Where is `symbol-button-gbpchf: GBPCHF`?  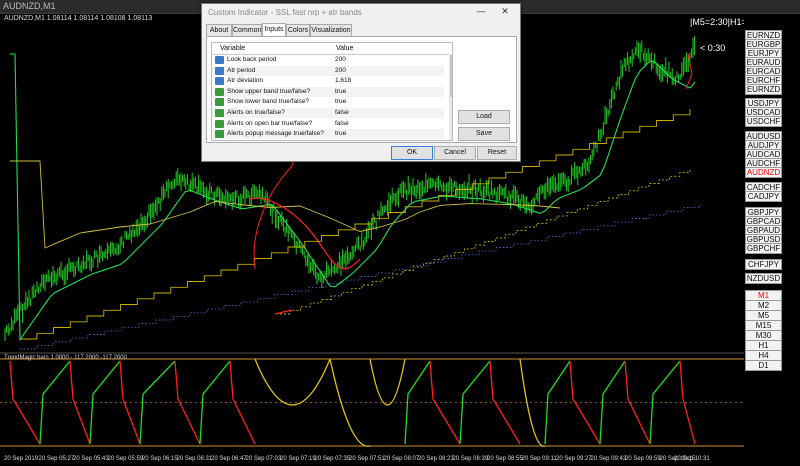 symbol-button-gbpchf: GBPCHF is located at coordinates (763, 248).